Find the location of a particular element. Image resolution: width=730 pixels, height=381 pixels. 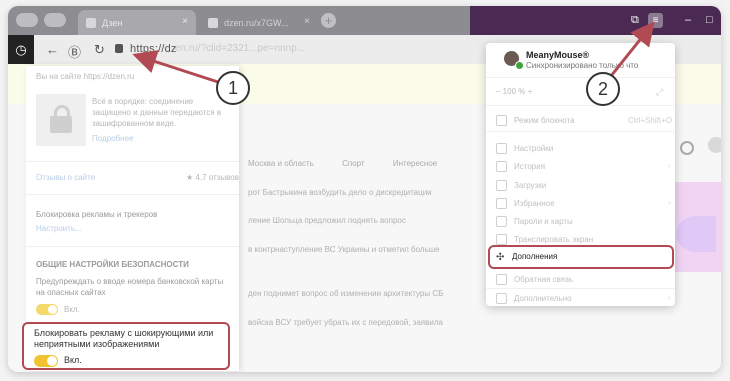

callout-1: 1 is located at coordinates (233, 88).